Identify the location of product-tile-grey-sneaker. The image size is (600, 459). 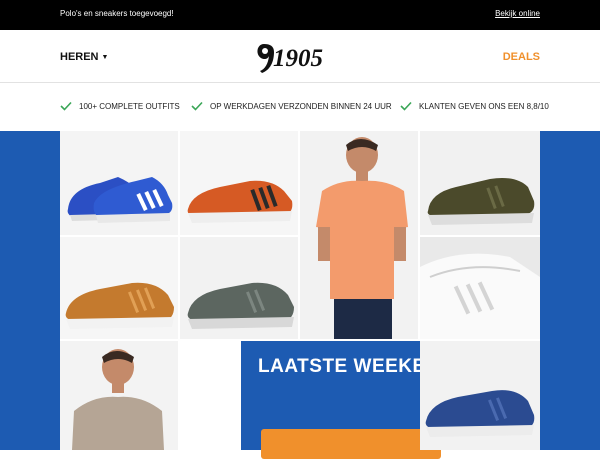
(239, 288).